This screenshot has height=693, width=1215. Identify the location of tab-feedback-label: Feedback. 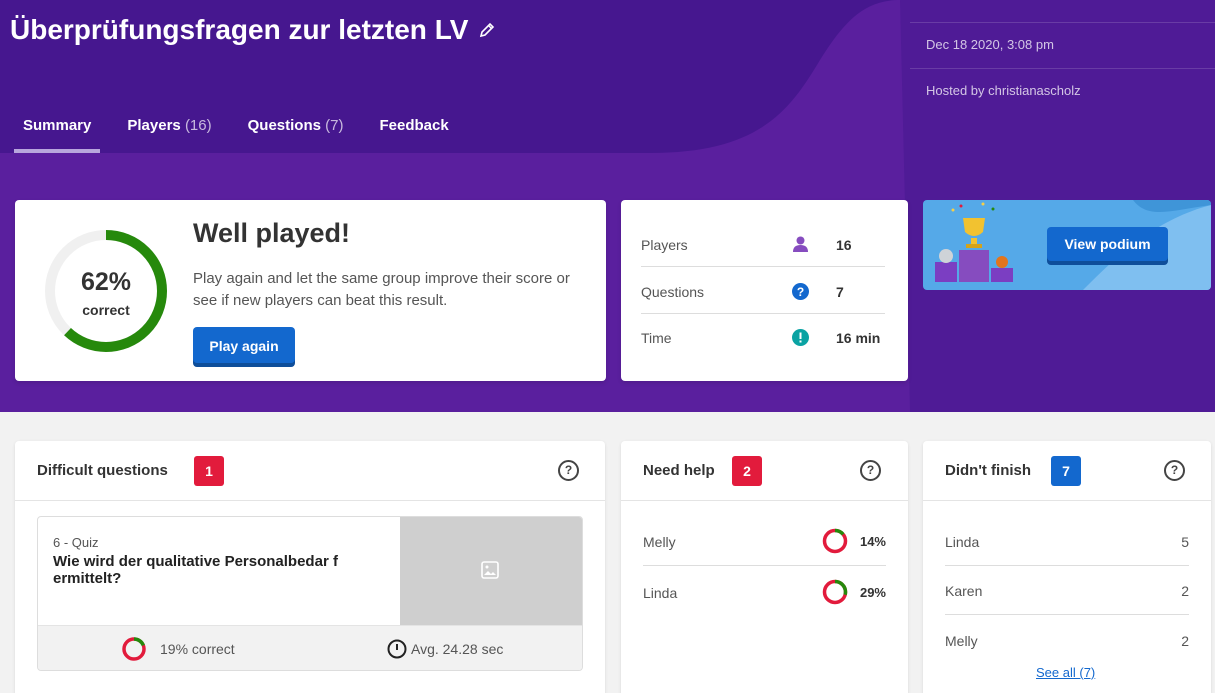
(414, 125).